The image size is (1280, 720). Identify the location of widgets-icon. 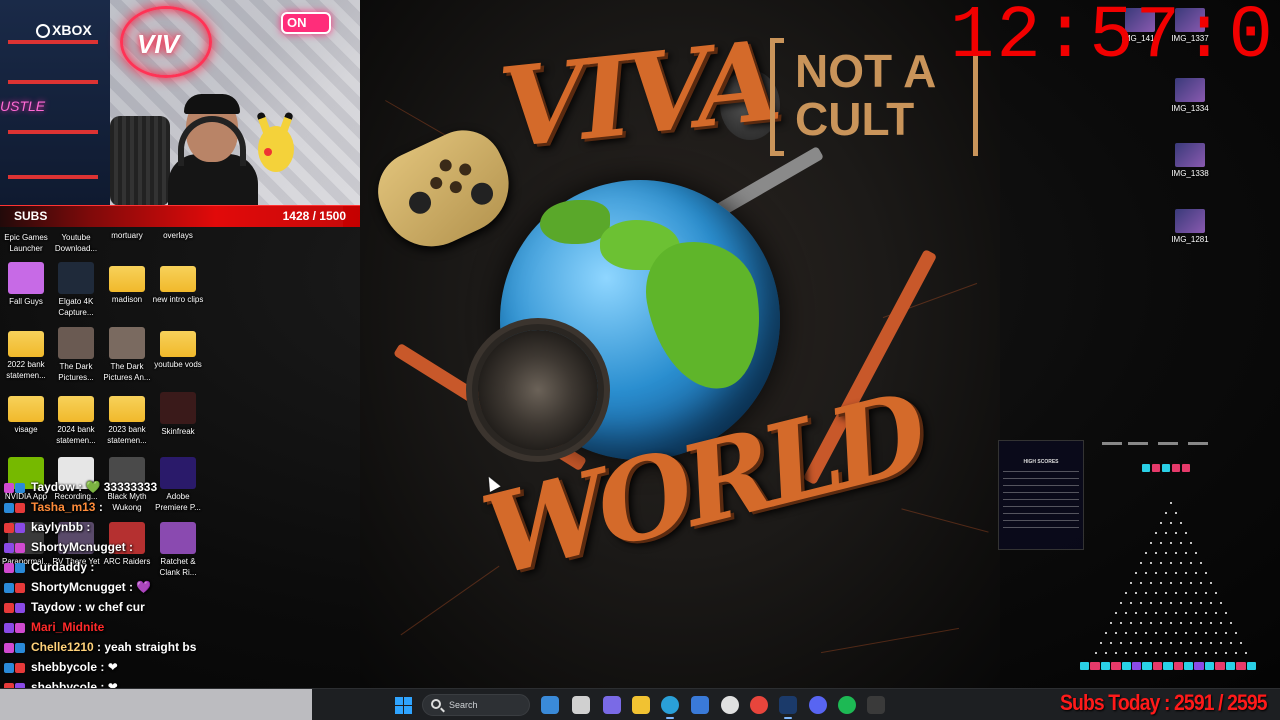
(550, 705).